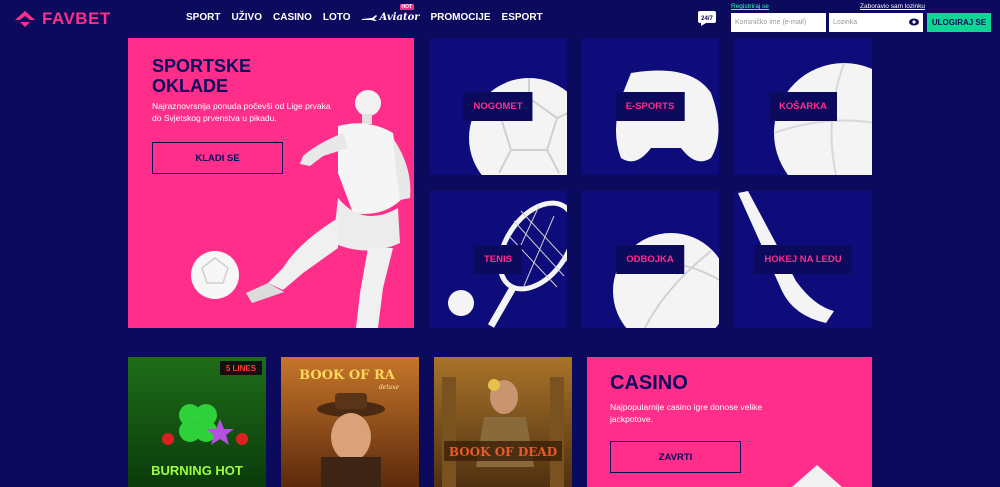 The image size is (1000, 487). What do you see at coordinates (522, 17) in the screenshot?
I see `nav-item-esport: ESPORT` at bounding box center [522, 17].